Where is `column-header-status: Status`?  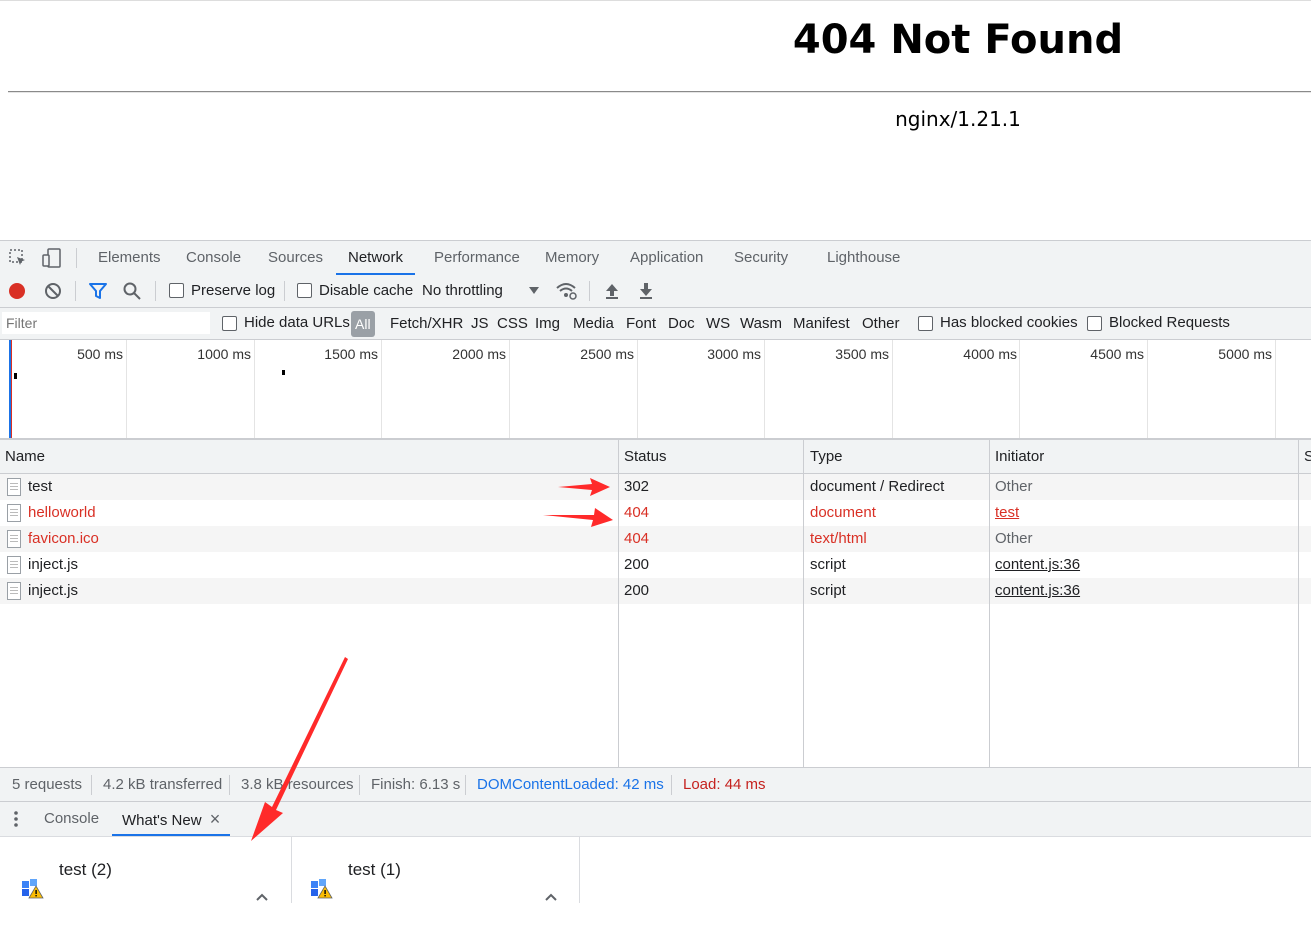 column-header-status: Status is located at coordinates (645, 456).